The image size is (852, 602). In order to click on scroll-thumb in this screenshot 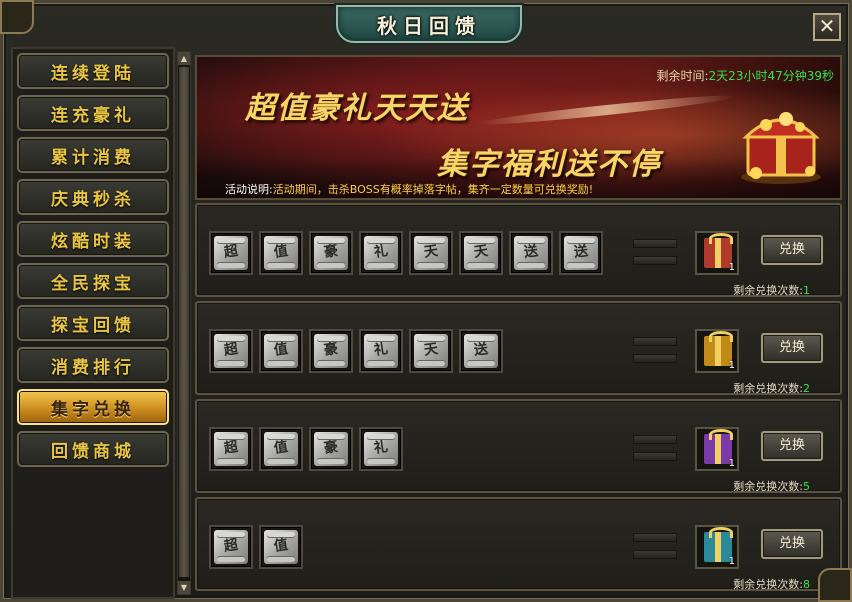, I will do `click(184, 322)`.